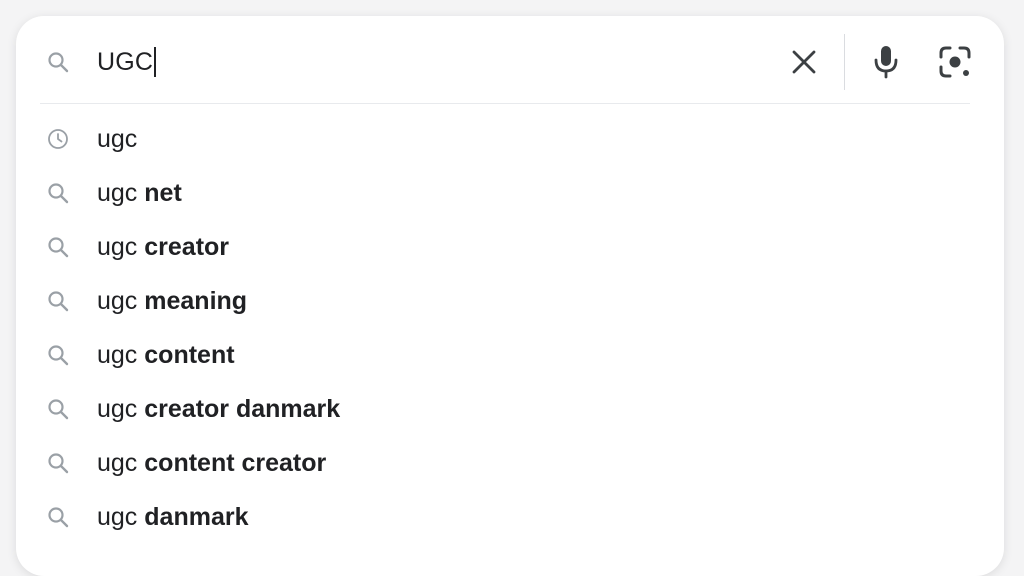 The width and height of the screenshot is (1024, 576). I want to click on suggestion-item: ugc creator danmark, so click(510, 409).